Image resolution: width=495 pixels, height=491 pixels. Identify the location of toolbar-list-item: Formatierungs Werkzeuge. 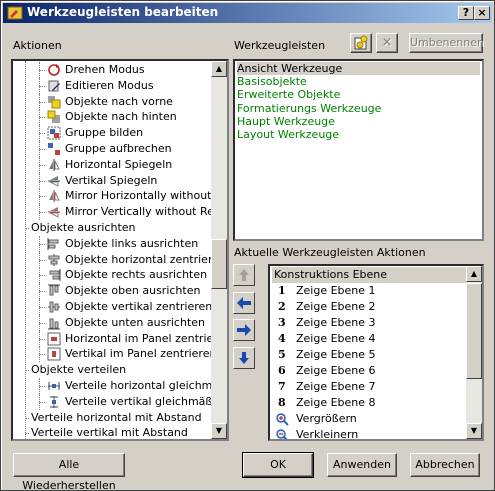
(358, 108).